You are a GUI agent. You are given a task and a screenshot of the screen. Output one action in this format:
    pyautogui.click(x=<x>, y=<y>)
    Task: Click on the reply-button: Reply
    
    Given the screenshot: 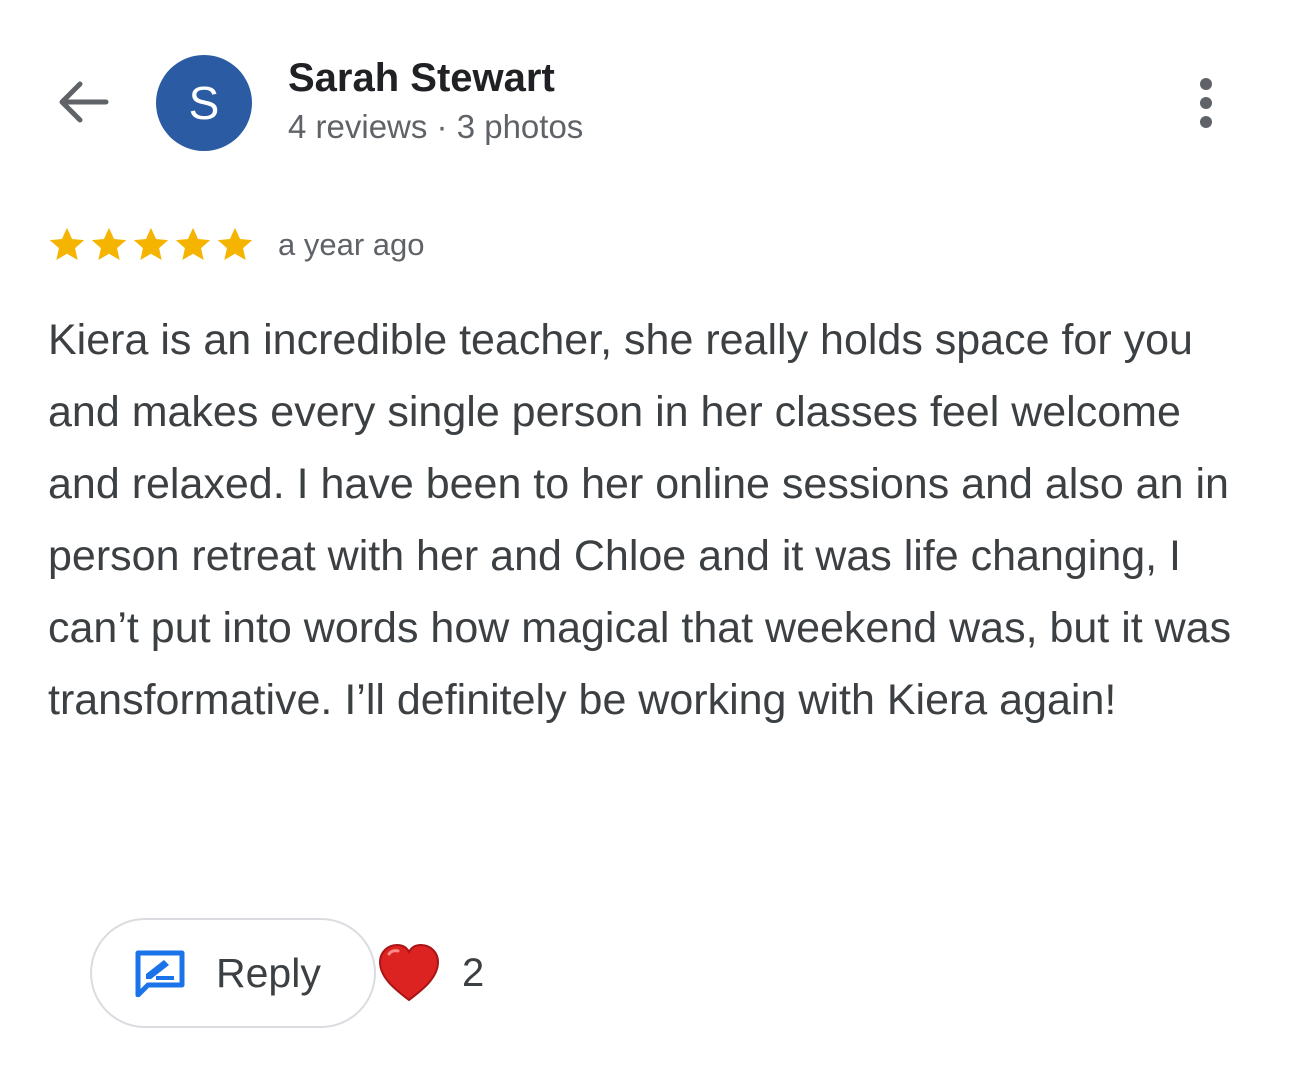 What is the action you would take?
    pyautogui.click(x=233, y=973)
    